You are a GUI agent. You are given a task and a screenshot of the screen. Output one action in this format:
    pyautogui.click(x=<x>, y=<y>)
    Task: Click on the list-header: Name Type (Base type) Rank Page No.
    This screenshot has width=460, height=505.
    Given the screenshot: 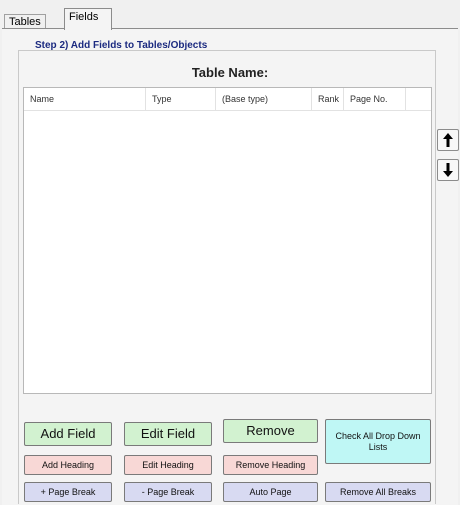 What is the action you would take?
    pyautogui.click(x=227, y=99)
    